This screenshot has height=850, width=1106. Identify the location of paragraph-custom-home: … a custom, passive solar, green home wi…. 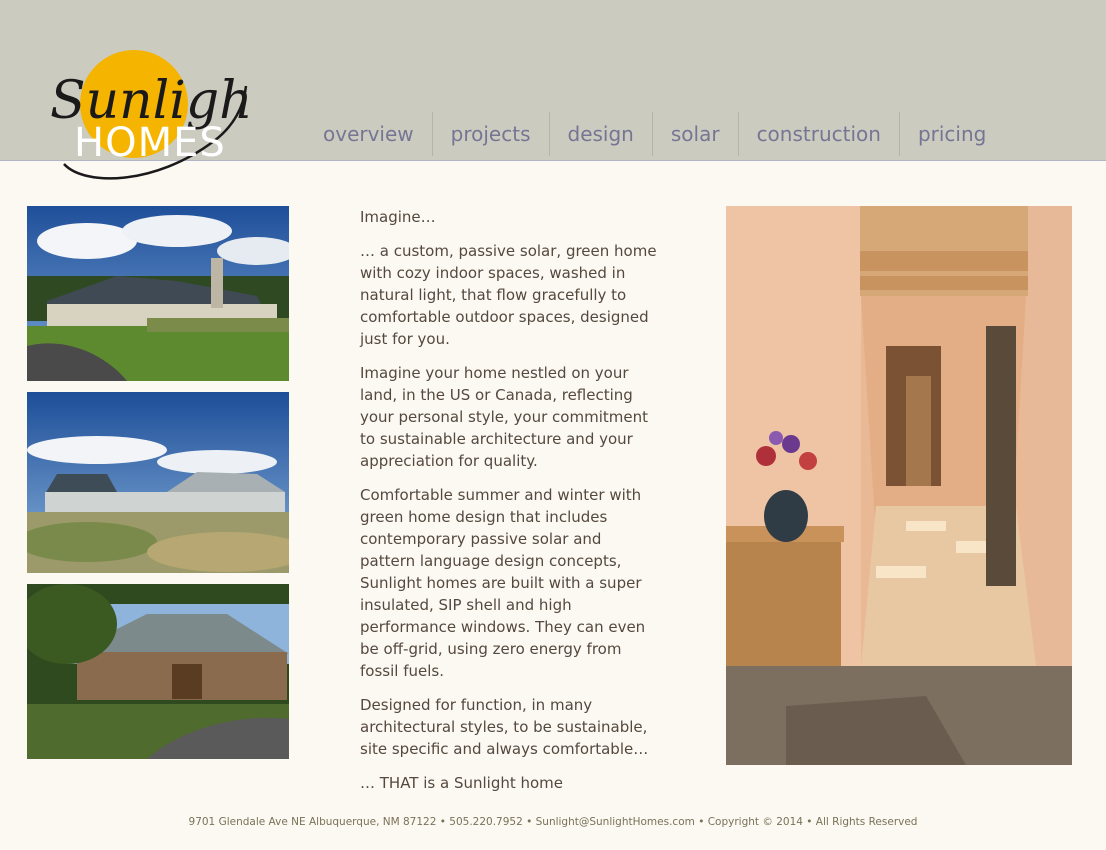
(508, 295).